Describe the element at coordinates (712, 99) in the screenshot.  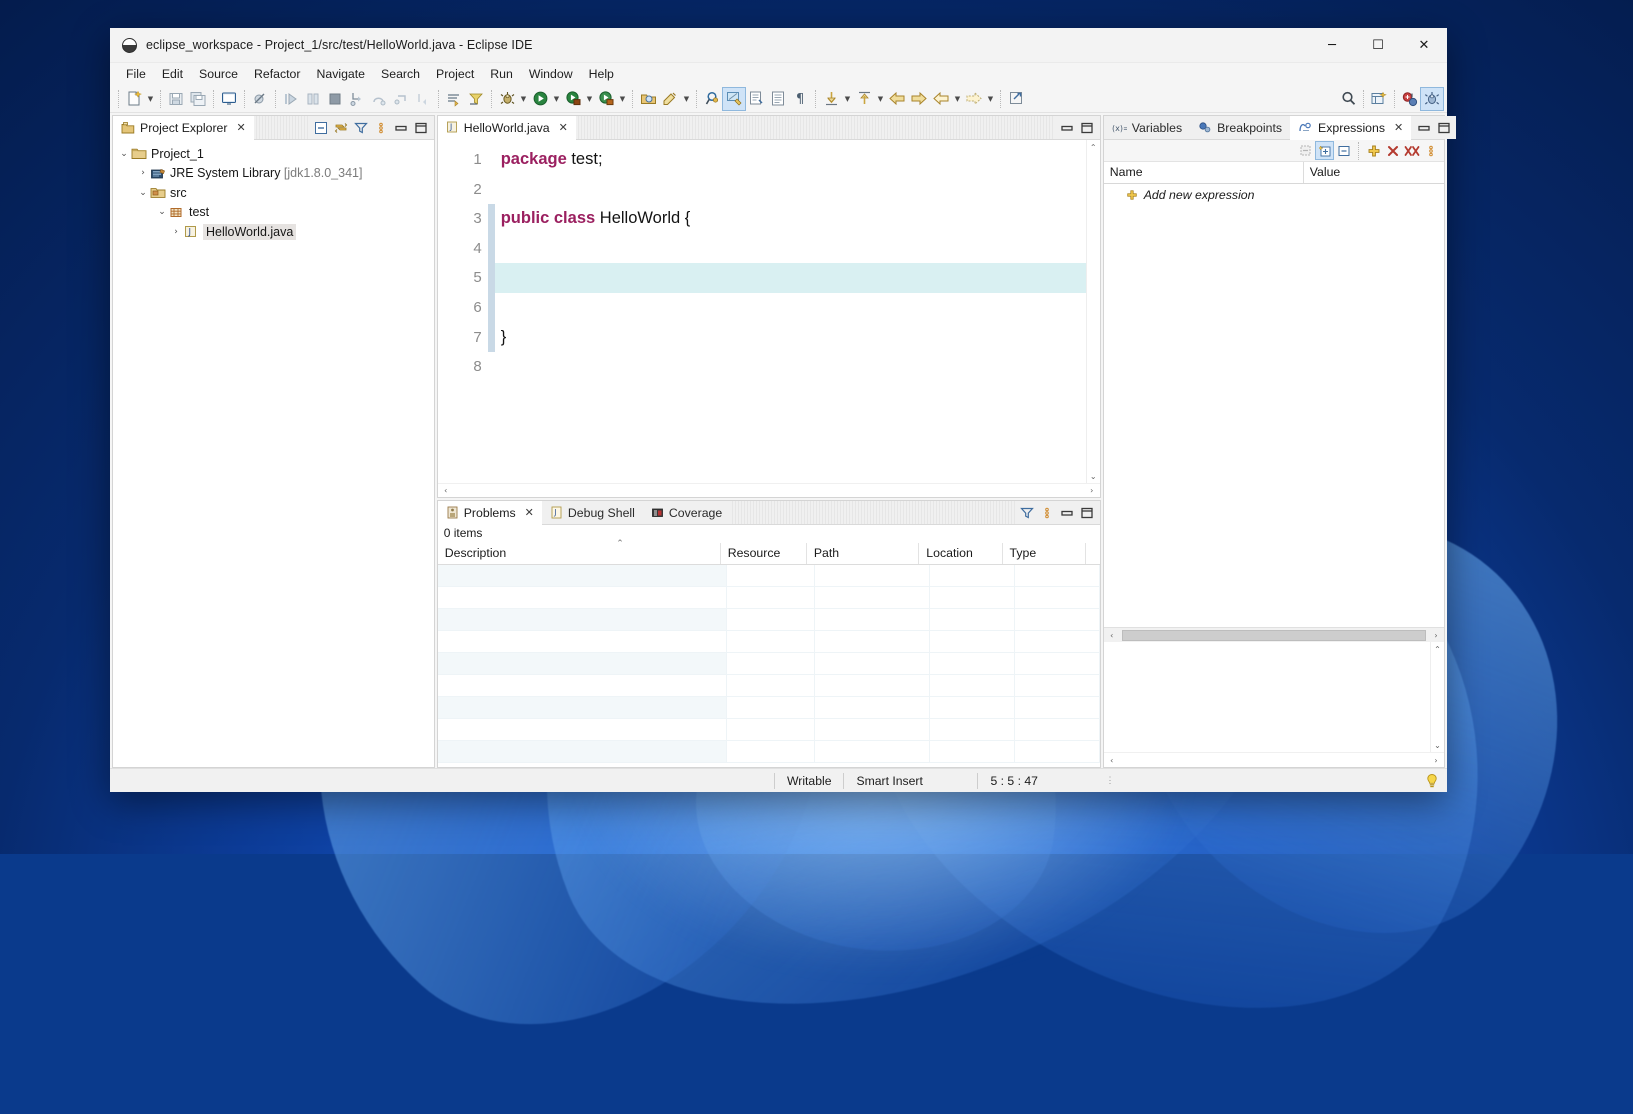
I see `search-java-icon` at that location.